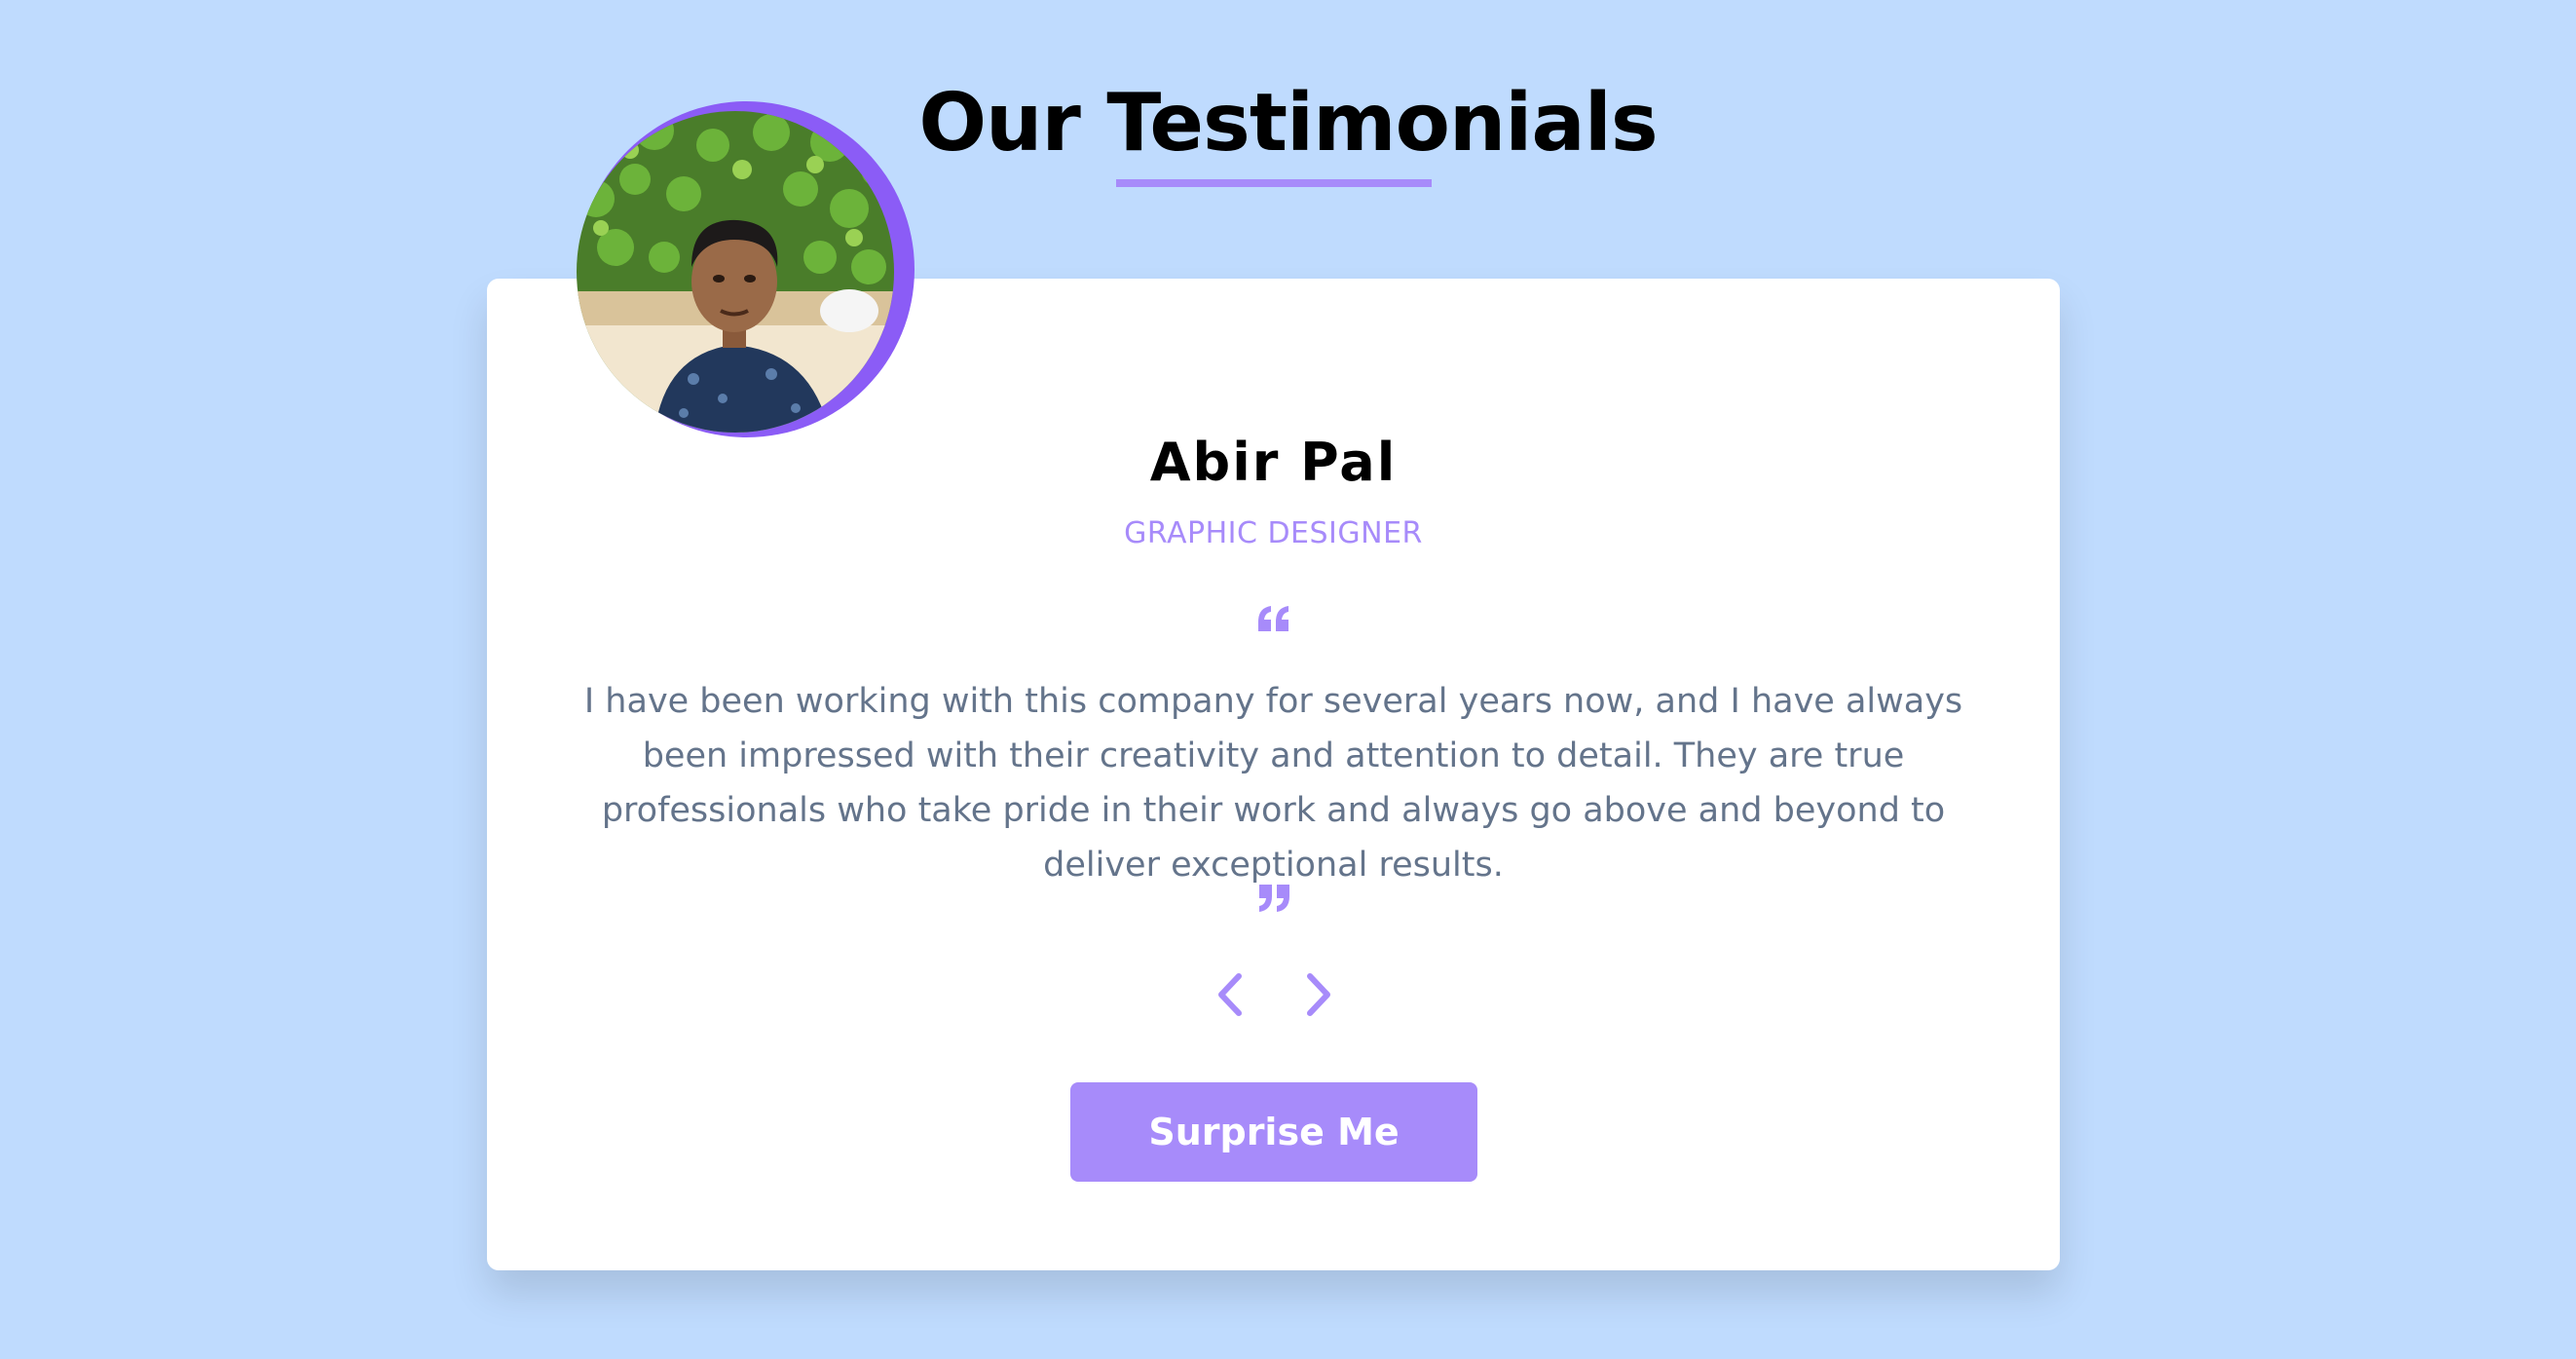 The width and height of the screenshot is (2576, 1359). What do you see at coordinates (1273, 618) in the screenshot?
I see `quote-open-icon` at bounding box center [1273, 618].